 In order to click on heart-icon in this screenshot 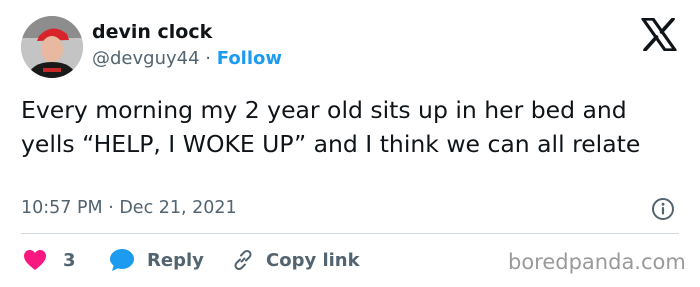, I will do `click(35, 260)`.